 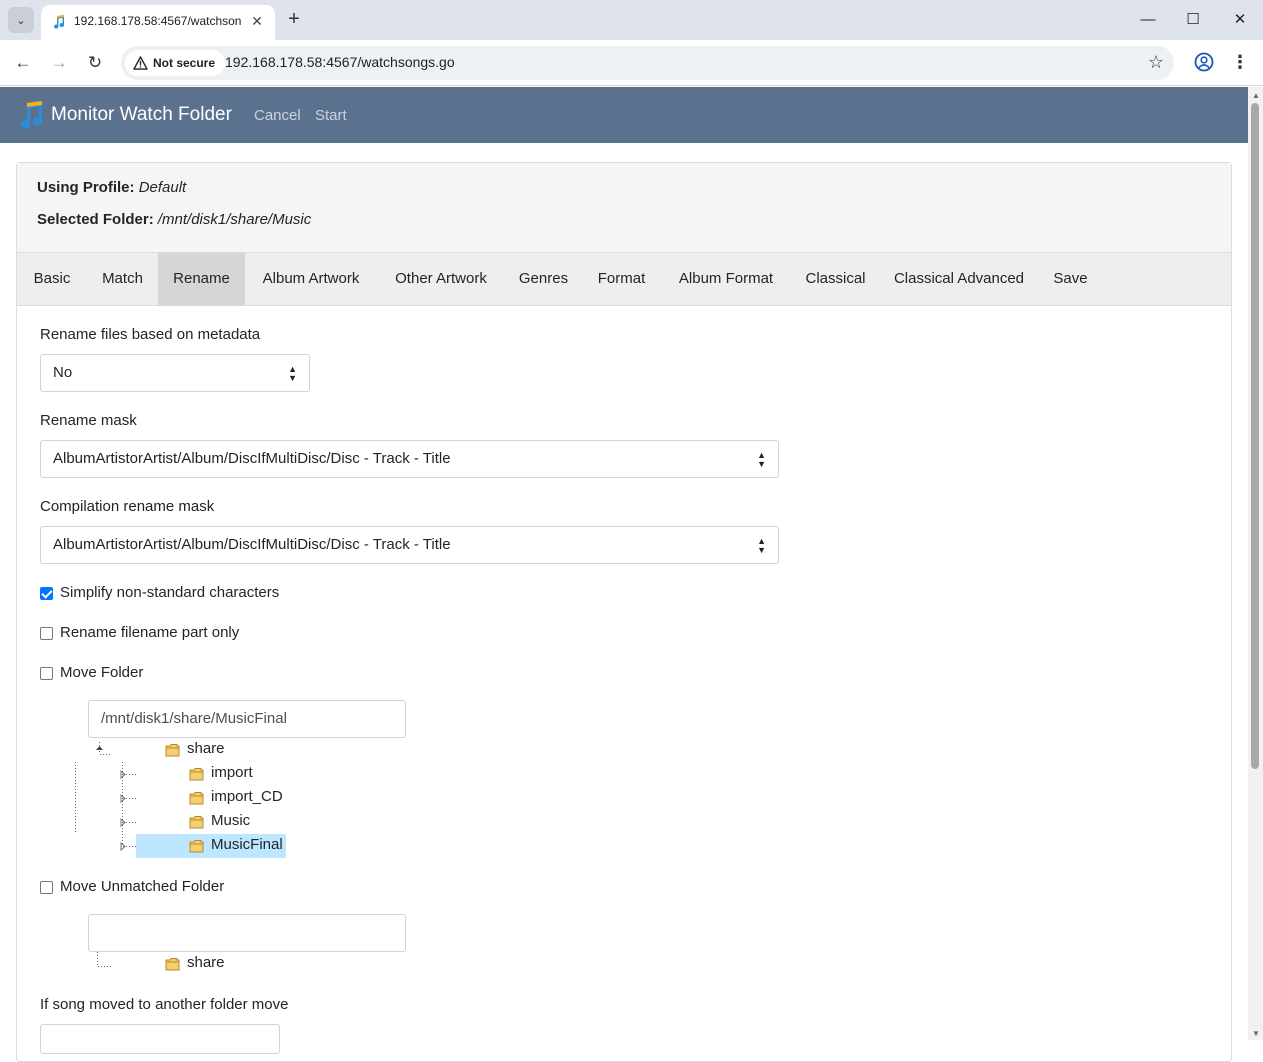 What do you see at coordinates (104, 959) in the screenshot?
I see `tree-connector-lines` at bounding box center [104, 959].